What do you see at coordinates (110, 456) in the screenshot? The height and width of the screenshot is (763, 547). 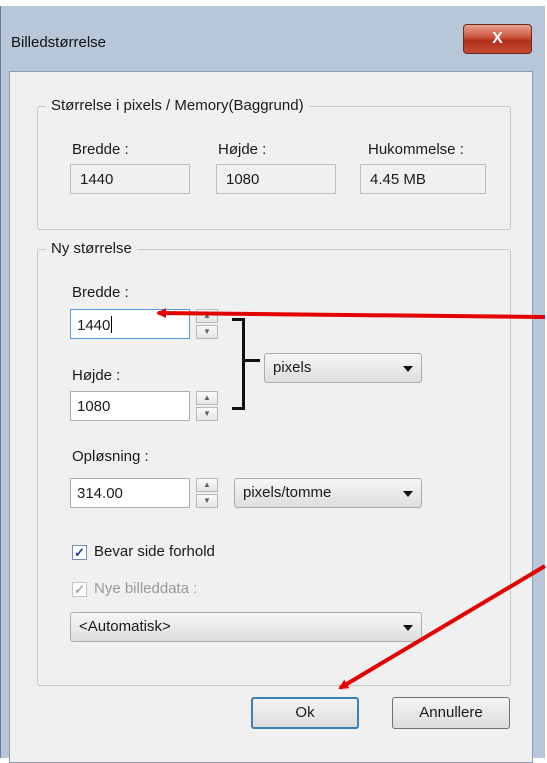 I see `resolution-label: Opløsning :` at bounding box center [110, 456].